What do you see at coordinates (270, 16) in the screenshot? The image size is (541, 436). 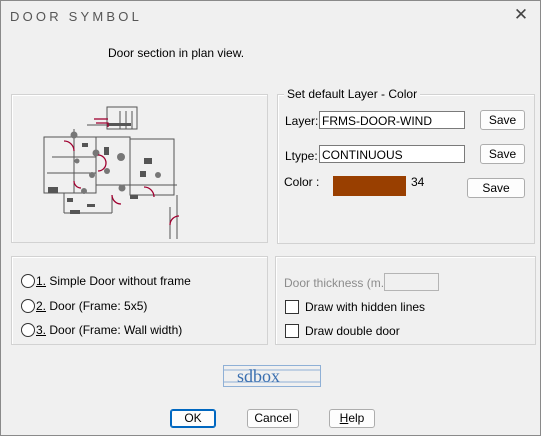 I see `title-bar: DOOR SYMBOL ✕` at bounding box center [270, 16].